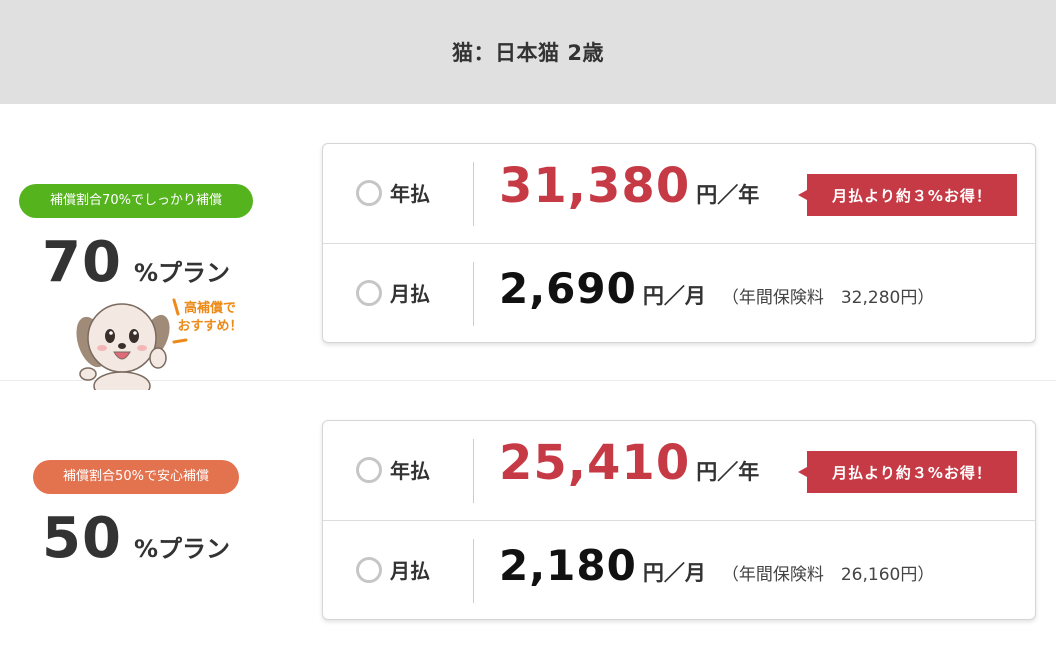  Describe the element at coordinates (123, 352) in the screenshot. I see `dog-icon` at that location.